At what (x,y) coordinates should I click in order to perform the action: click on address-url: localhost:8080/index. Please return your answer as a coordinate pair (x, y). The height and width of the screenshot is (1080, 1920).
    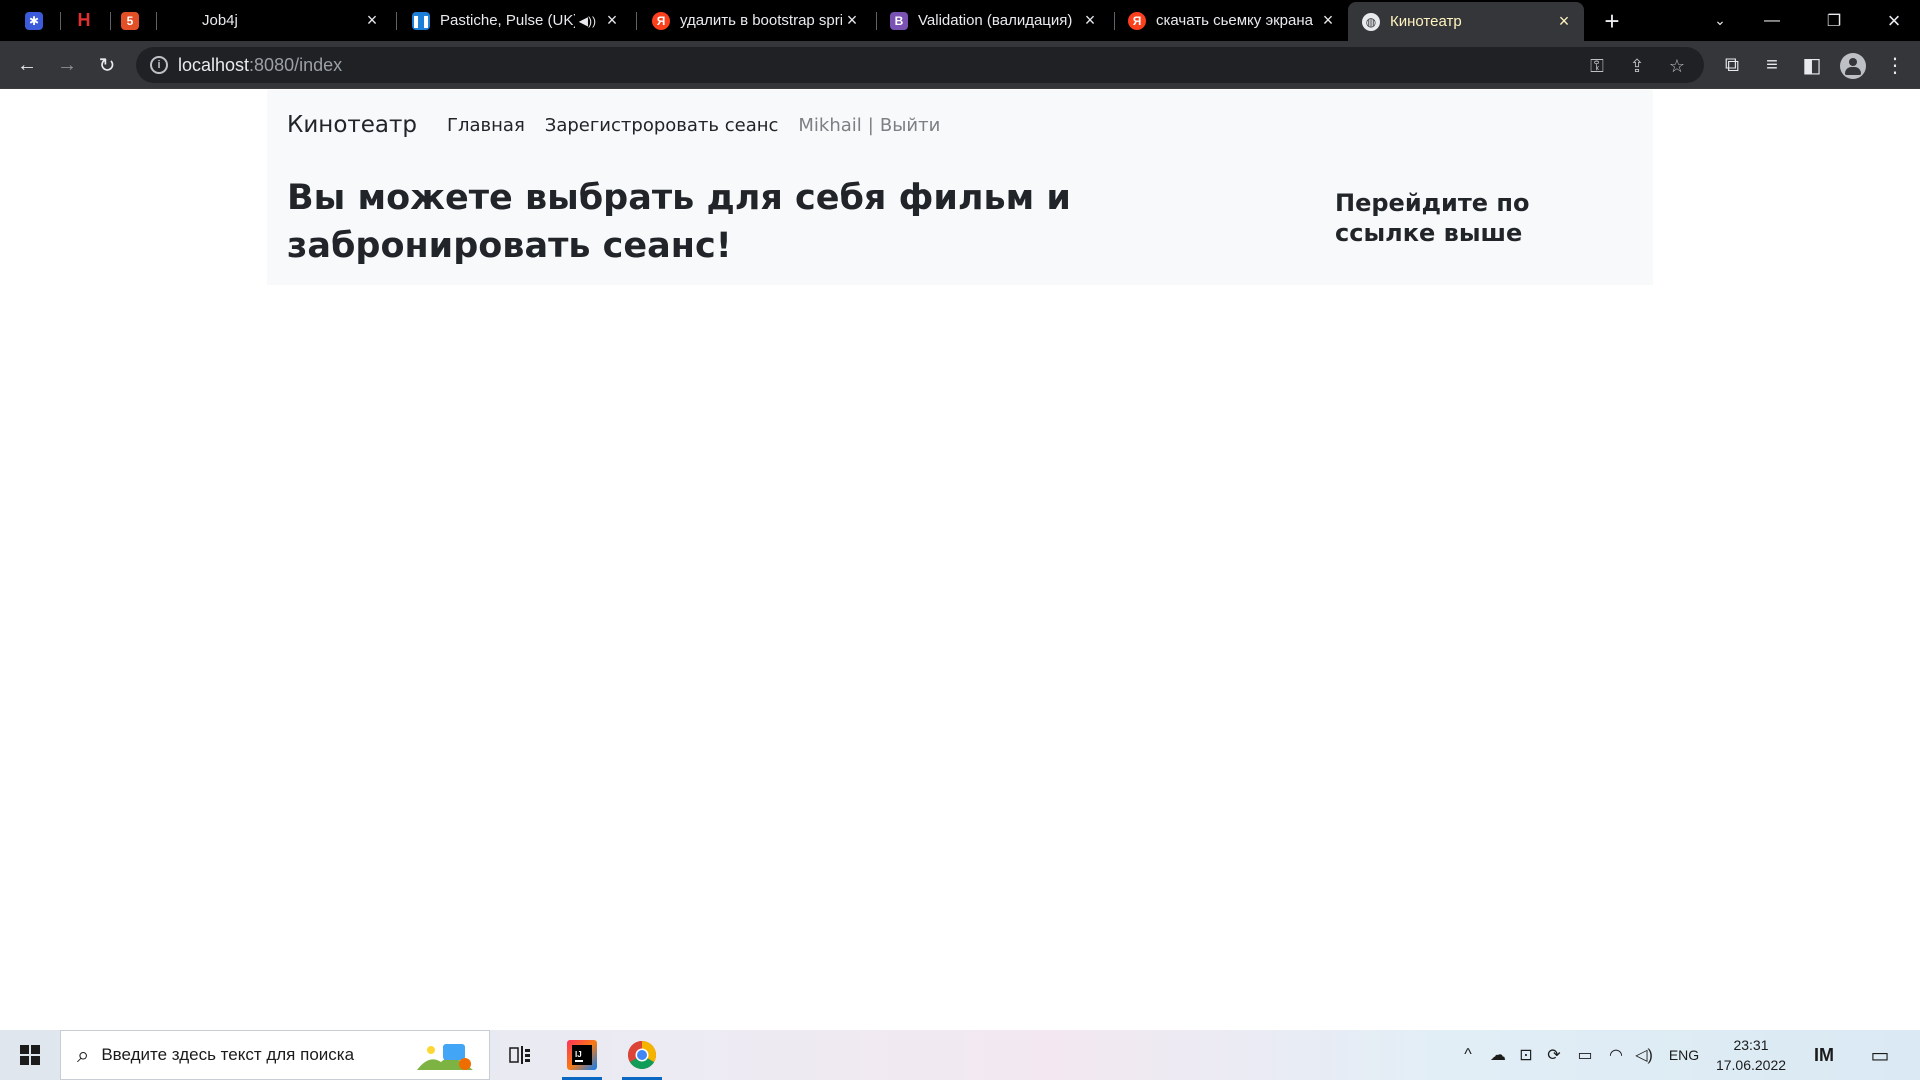
    Looking at the image, I should click on (260, 65).